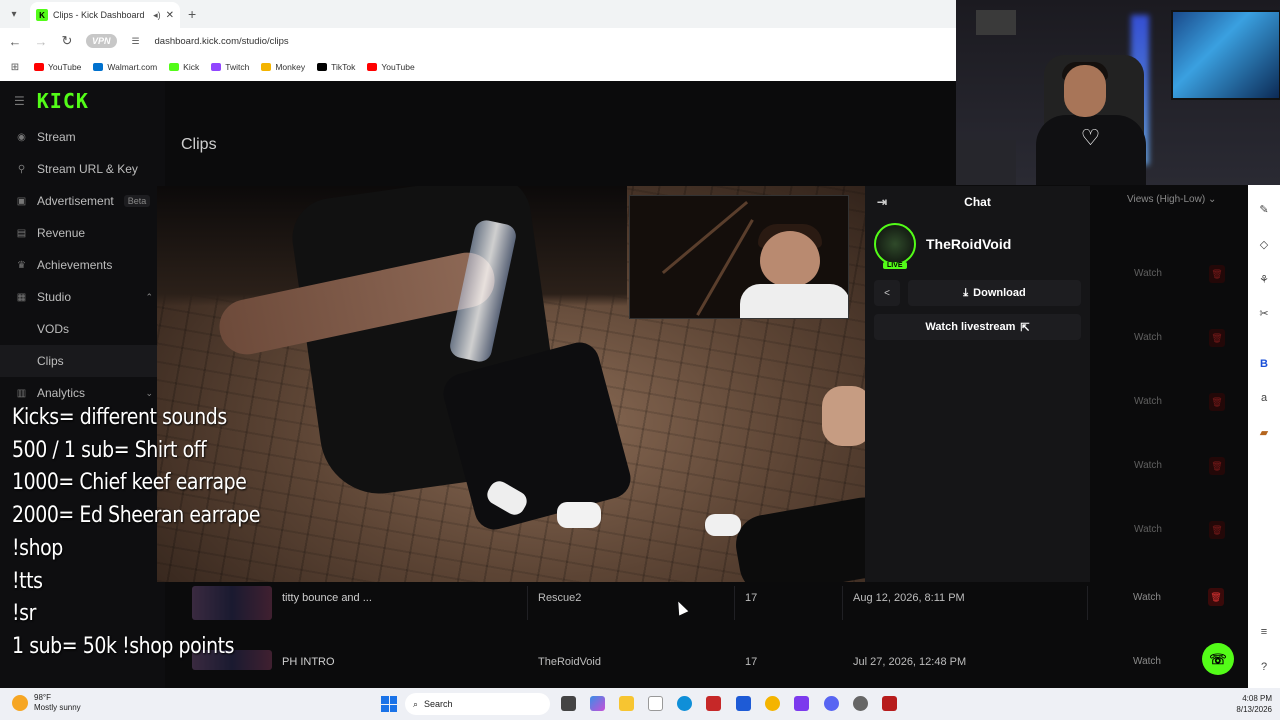 This screenshot has width=1280, height=720. I want to click on bookmark-youtube-2: YouTube, so click(391, 67).